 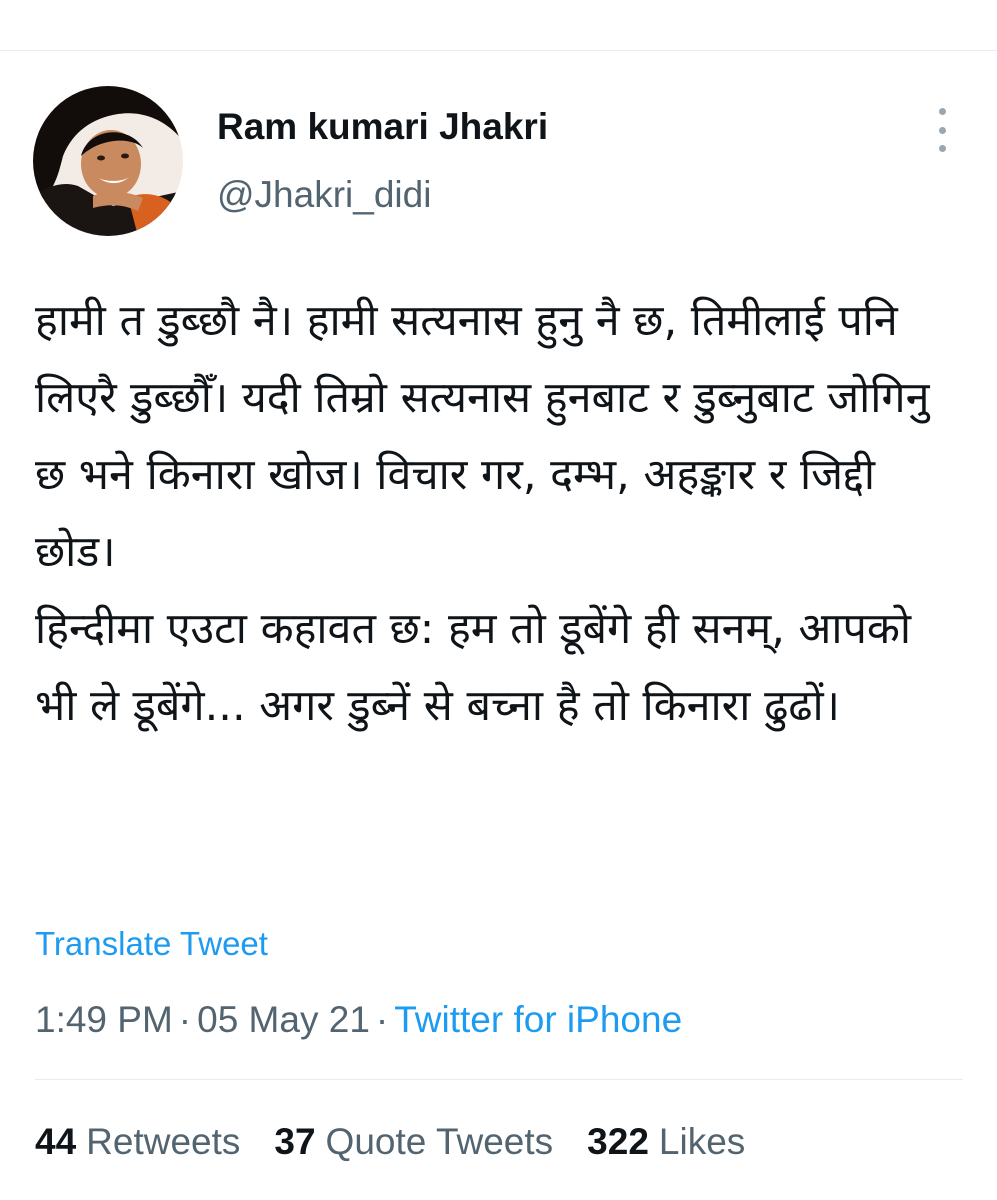 What do you see at coordinates (151, 944) in the screenshot?
I see `translate-tweet-link: Translate Tweet` at bounding box center [151, 944].